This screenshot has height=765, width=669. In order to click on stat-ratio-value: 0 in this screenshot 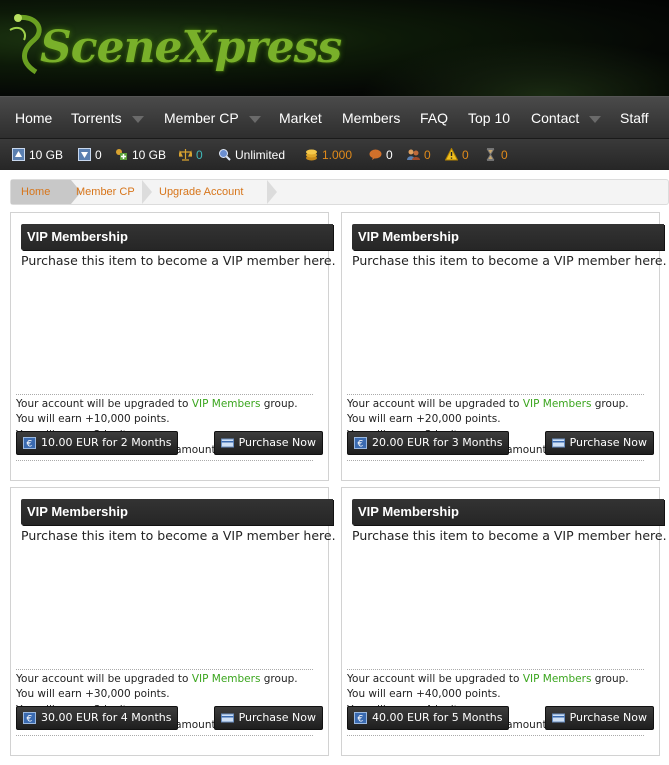, I will do `click(199, 155)`.